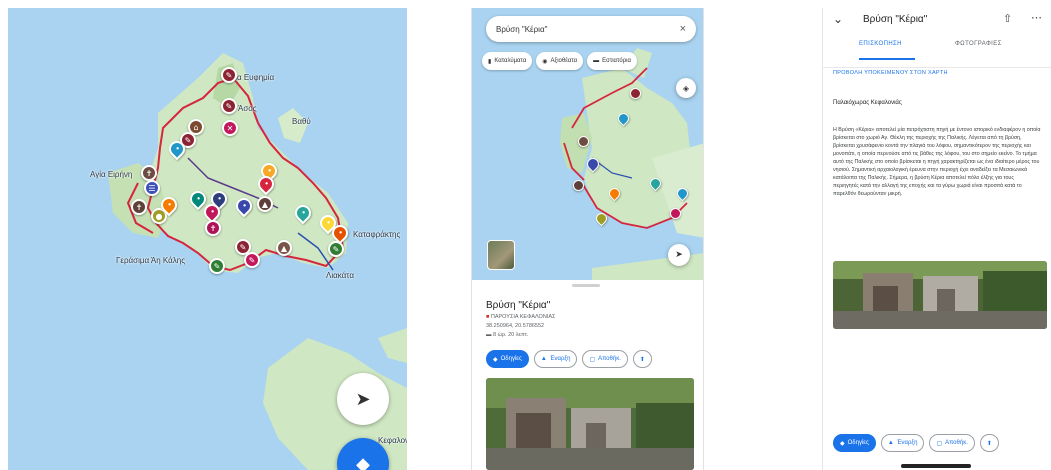 The height and width of the screenshot is (470, 1051). I want to click on chip-lodging: ▮ Καταλύματα, so click(507, 61).